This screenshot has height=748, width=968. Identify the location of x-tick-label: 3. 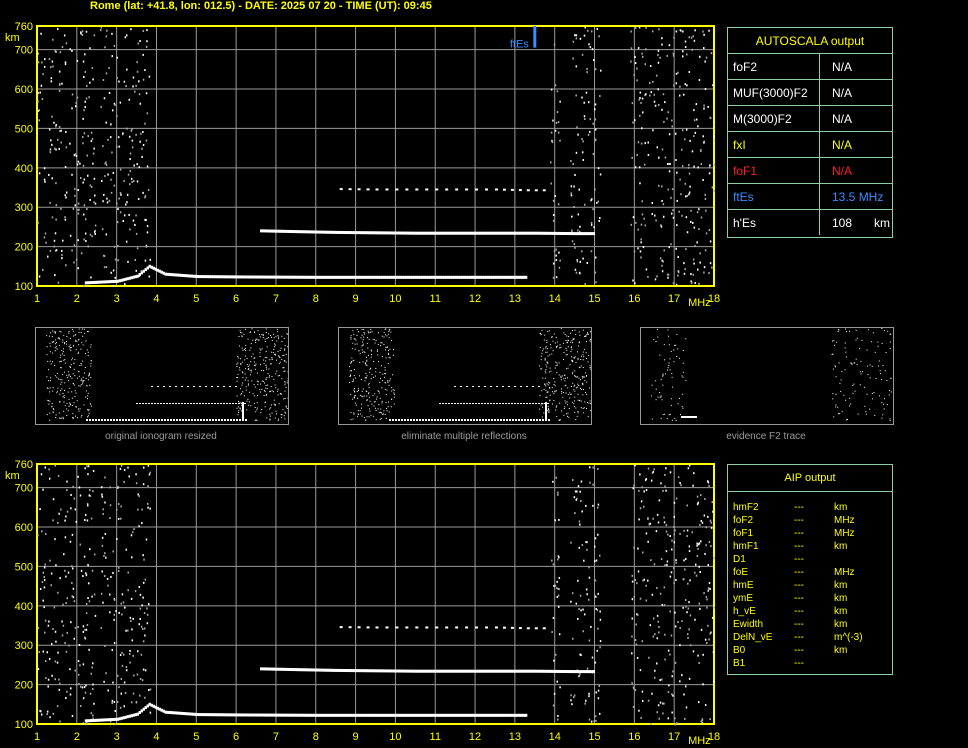
(117, 299).